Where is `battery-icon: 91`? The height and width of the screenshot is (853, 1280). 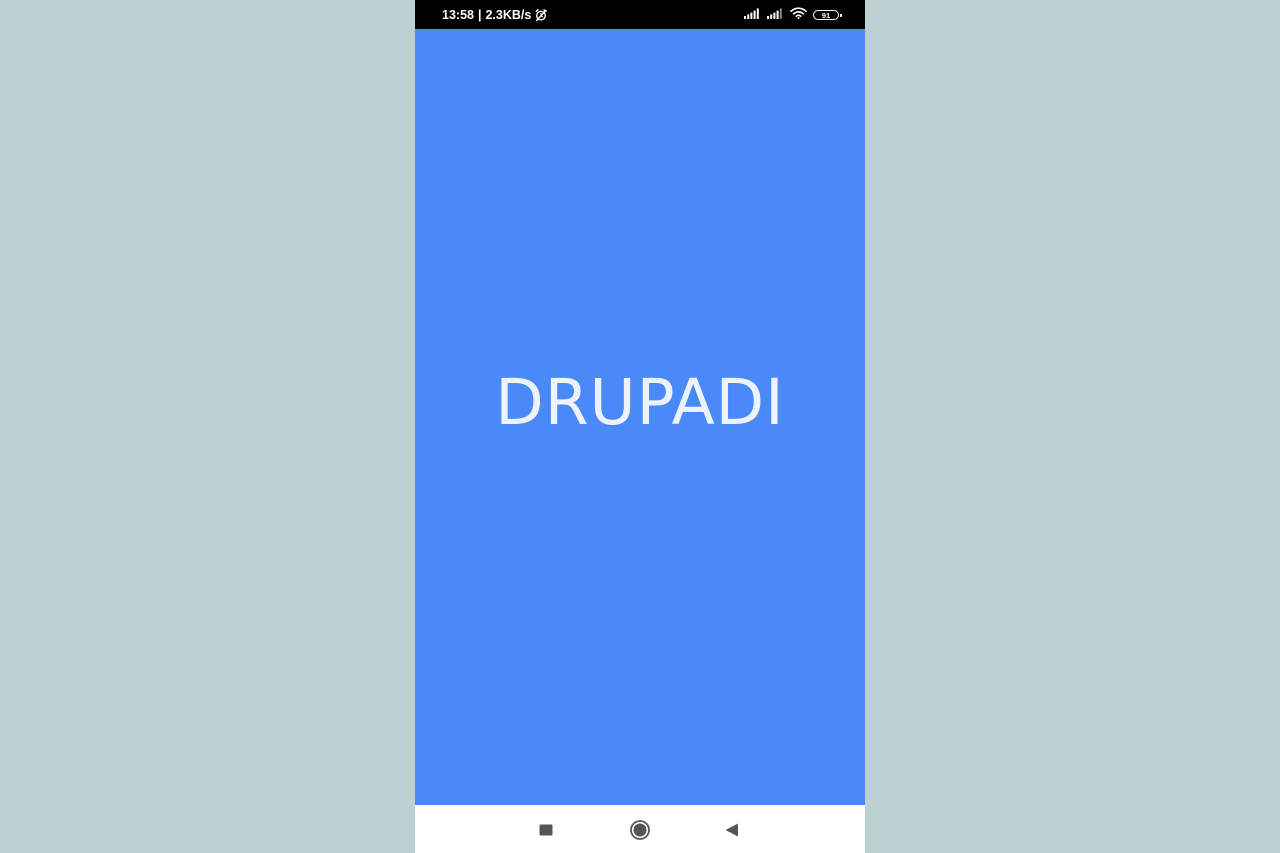 battery-icon: 91 is located at coordinates (827, 15).